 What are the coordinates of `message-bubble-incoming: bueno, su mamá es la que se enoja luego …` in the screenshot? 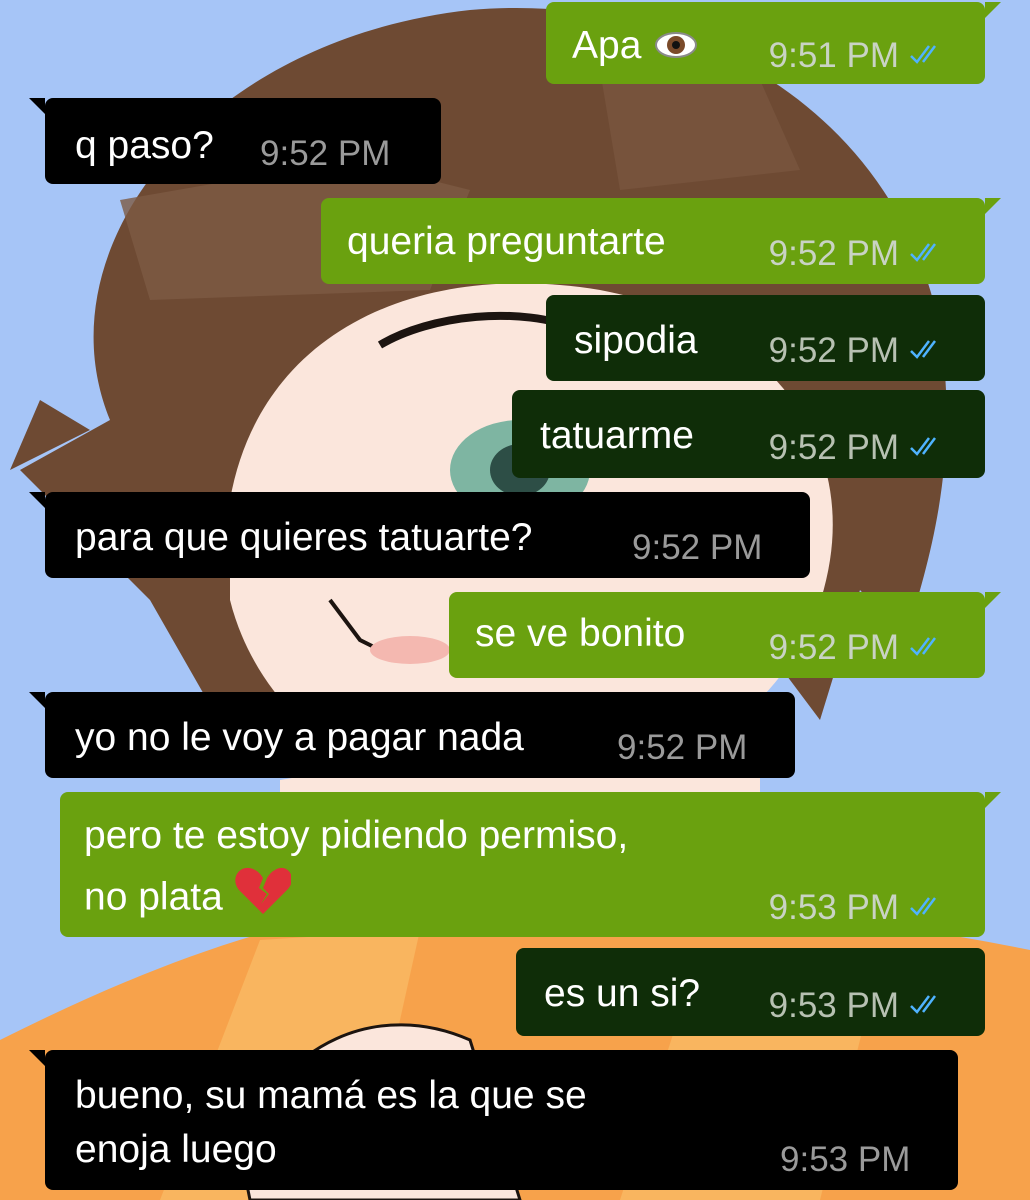 It's located at (493, 1120).